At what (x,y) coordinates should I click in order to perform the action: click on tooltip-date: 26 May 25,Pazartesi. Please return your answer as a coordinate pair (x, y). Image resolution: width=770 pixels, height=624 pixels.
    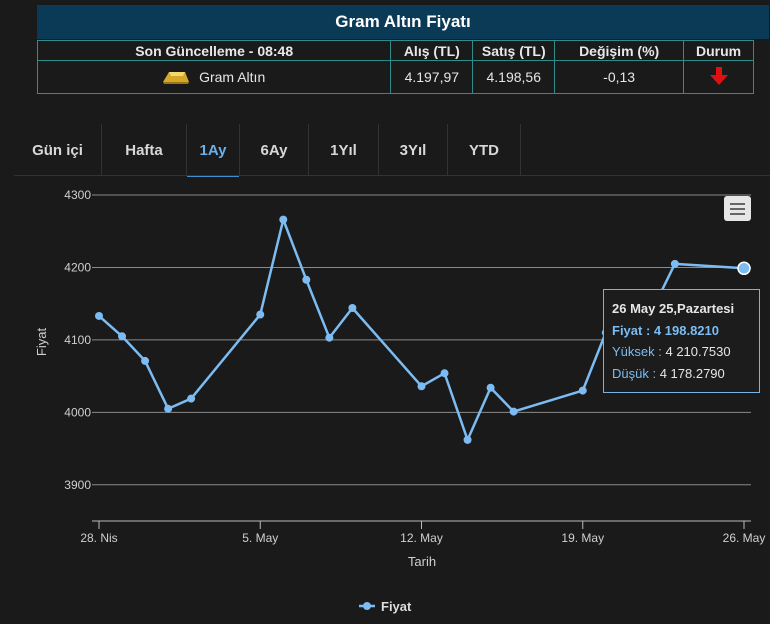
    Looking at the image, I should click on (673, 308).